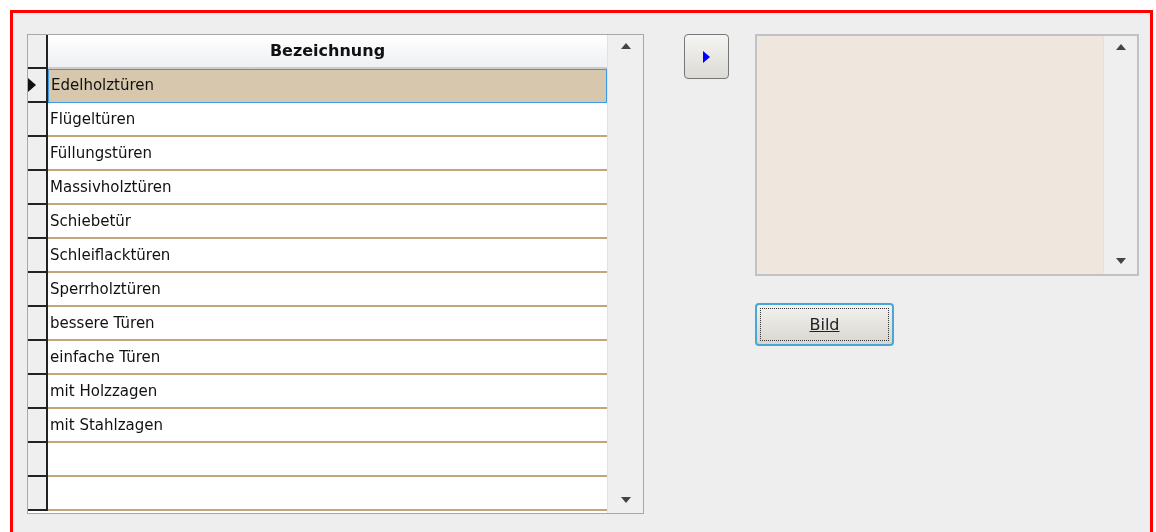 This screenshot has height=532, width=1156. What do you see at coordinates (824, 324) in the screenshot?
I see `image-button: Bild` at bounding box center [824, 324].